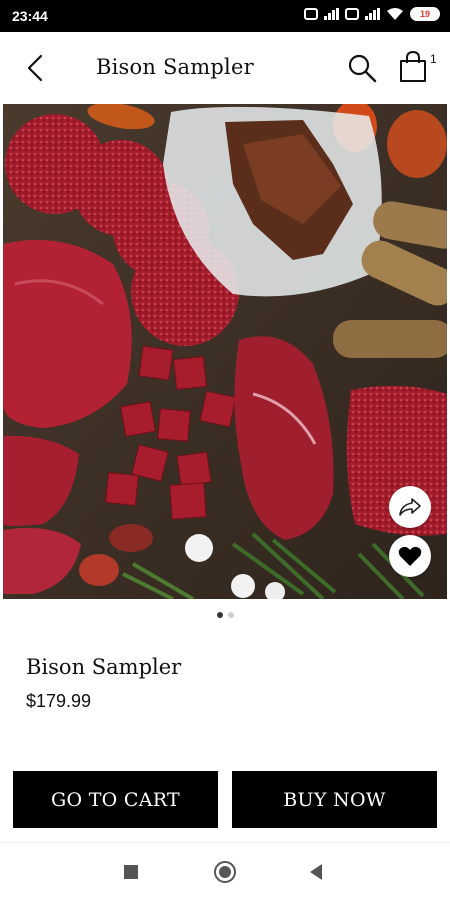 This screenshot has height=900, width=450. What do you see at coordinates (30, 16) in the screenshot?
I see `status-time: 23:44` at bounding box center [30, 16].